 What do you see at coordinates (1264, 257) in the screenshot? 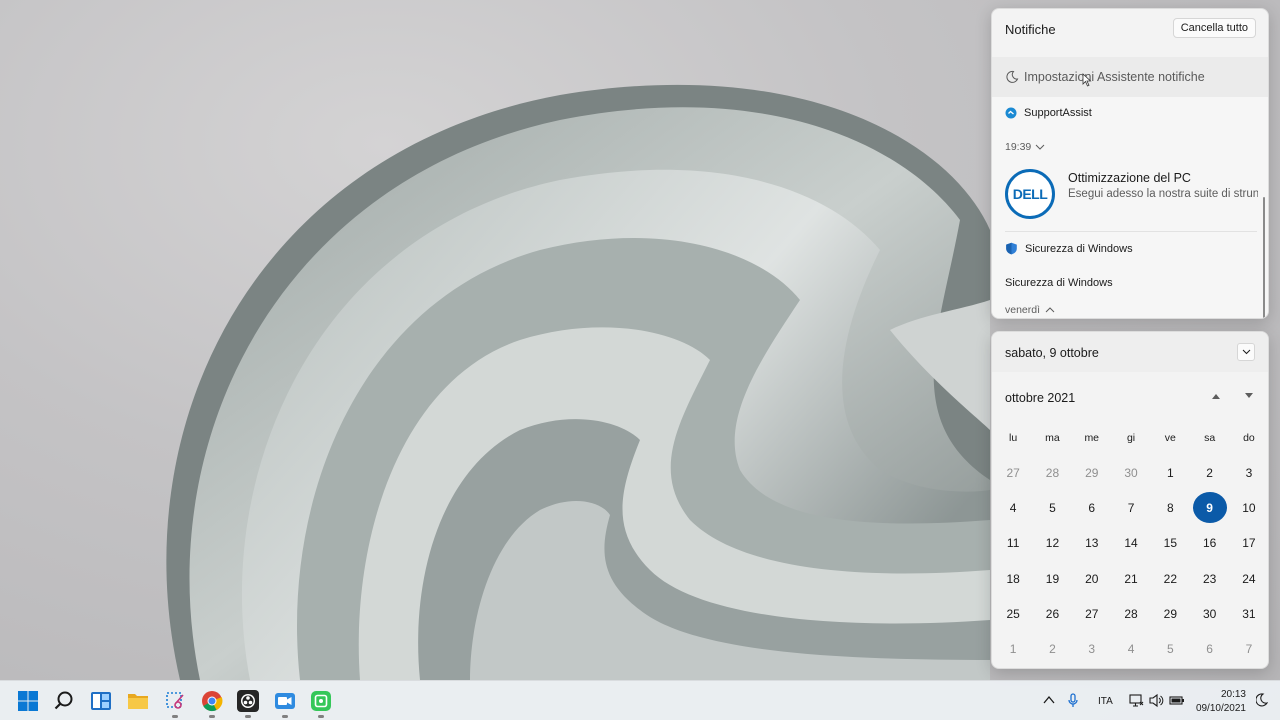
I see `scrollbar` at bounding box center [1264, 257].